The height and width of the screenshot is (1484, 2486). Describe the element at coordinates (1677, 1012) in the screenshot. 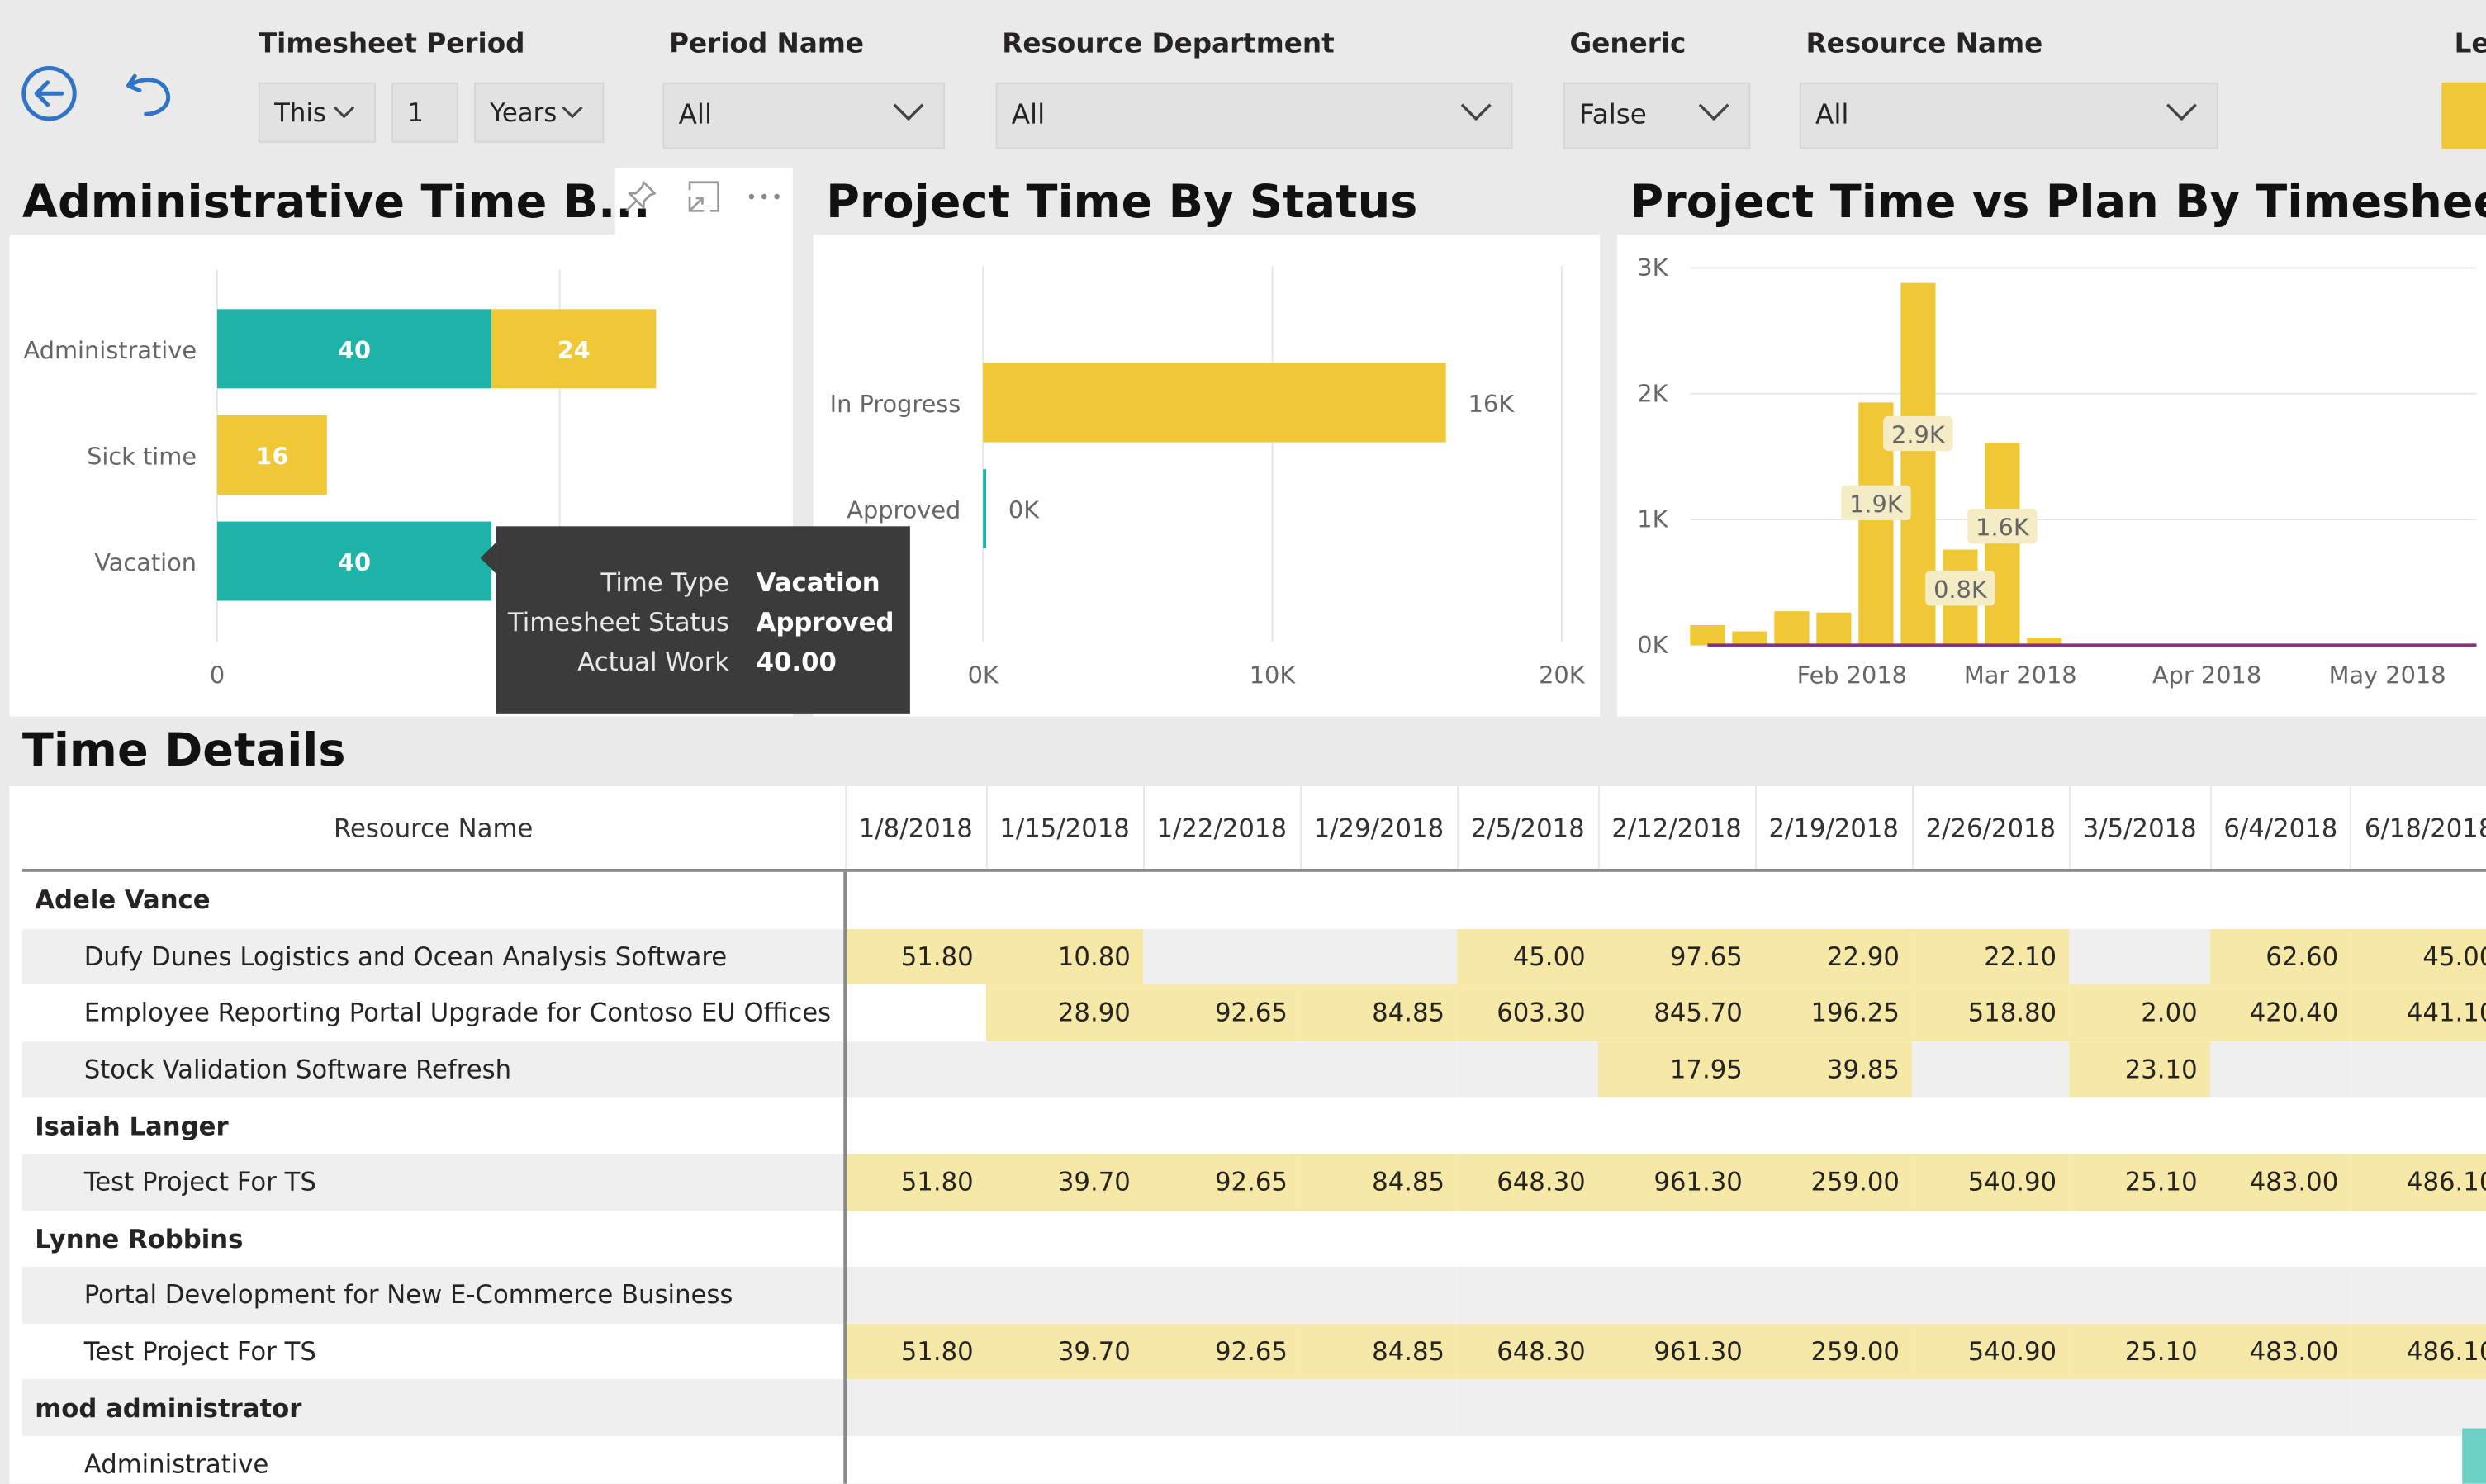

I see `value-cell: 845.70` at that location.